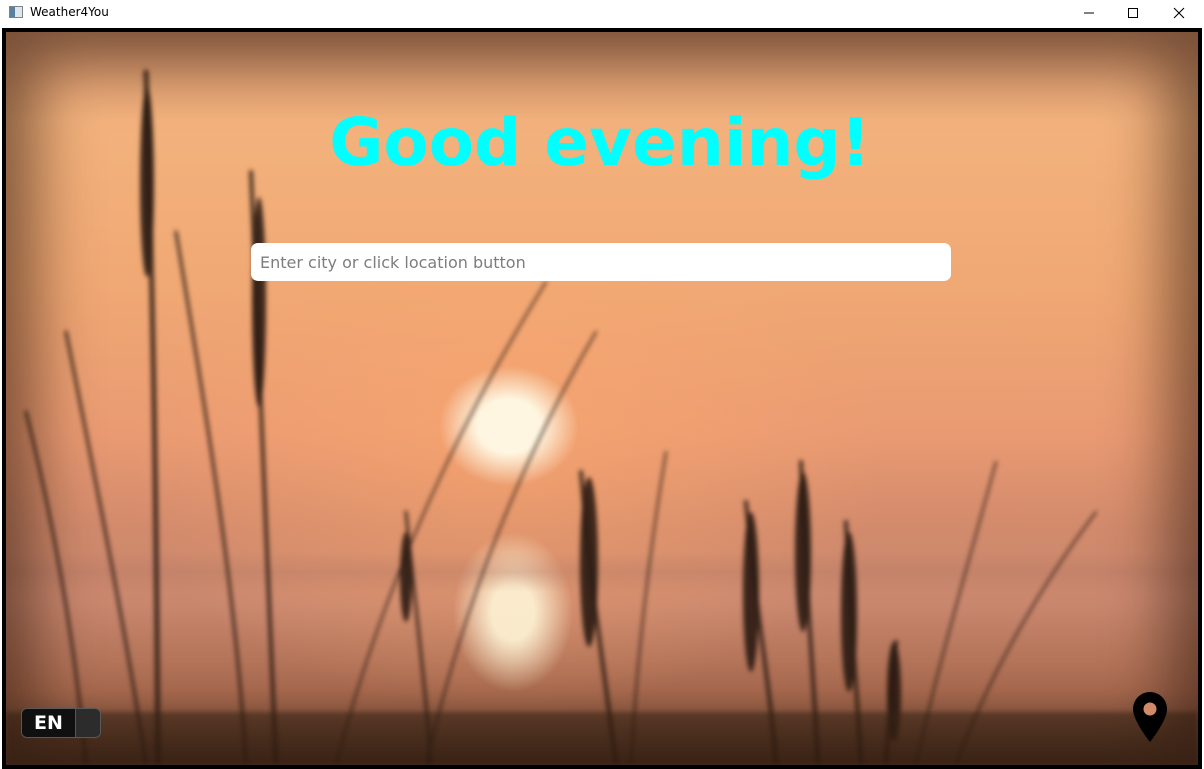 The width and height of the screenshot is (1204, 769). I want to click on minimize-button, so click(1089, 13).